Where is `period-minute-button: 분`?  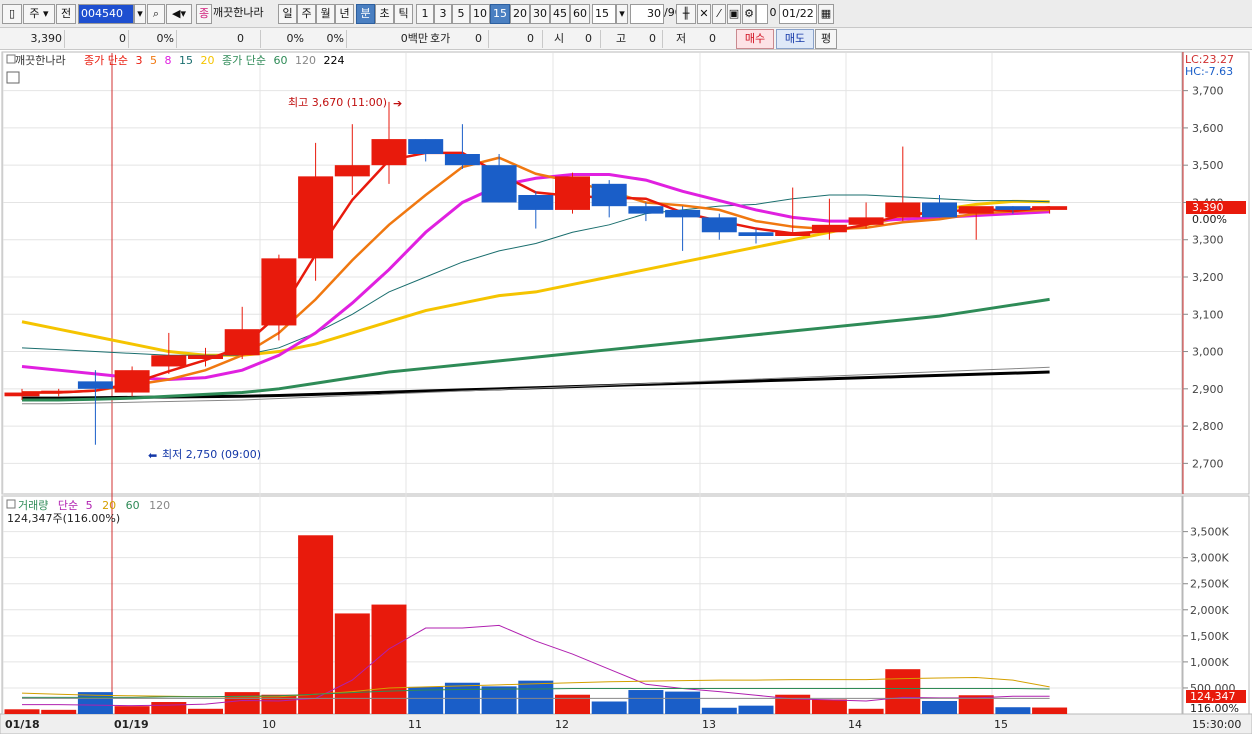
period-minute-button: 분 is located at coordinates (365, 14).